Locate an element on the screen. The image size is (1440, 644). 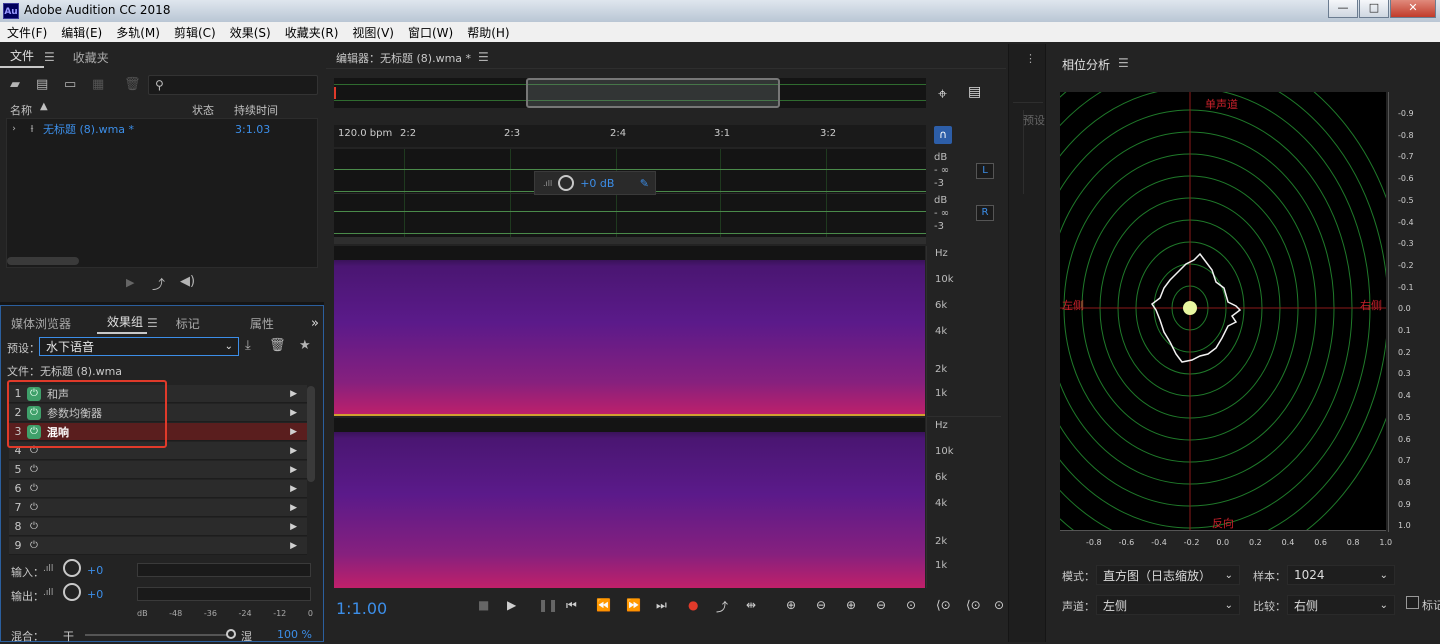
waveform-area: .ıll +0 dB ✎ is located at coordinates (630, 193).